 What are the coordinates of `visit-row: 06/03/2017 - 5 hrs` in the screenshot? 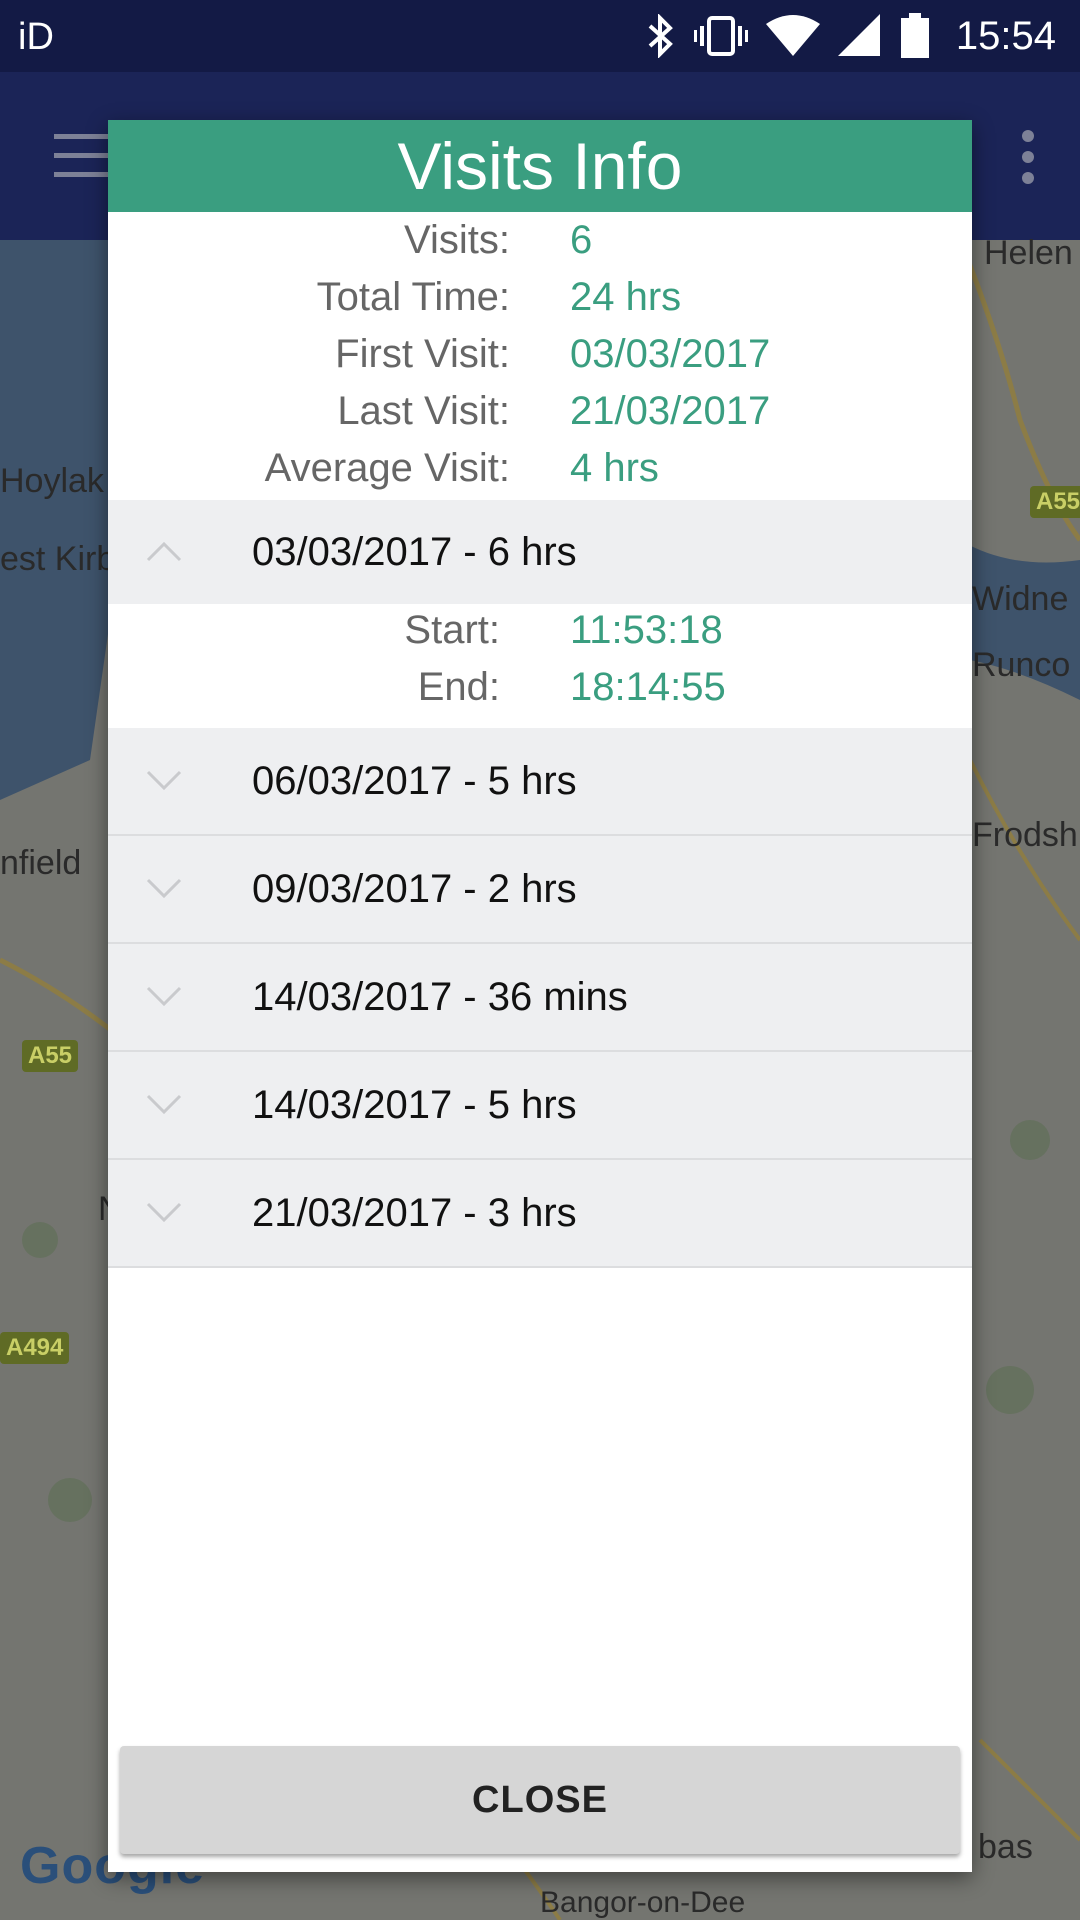 It's located at (540, 782).